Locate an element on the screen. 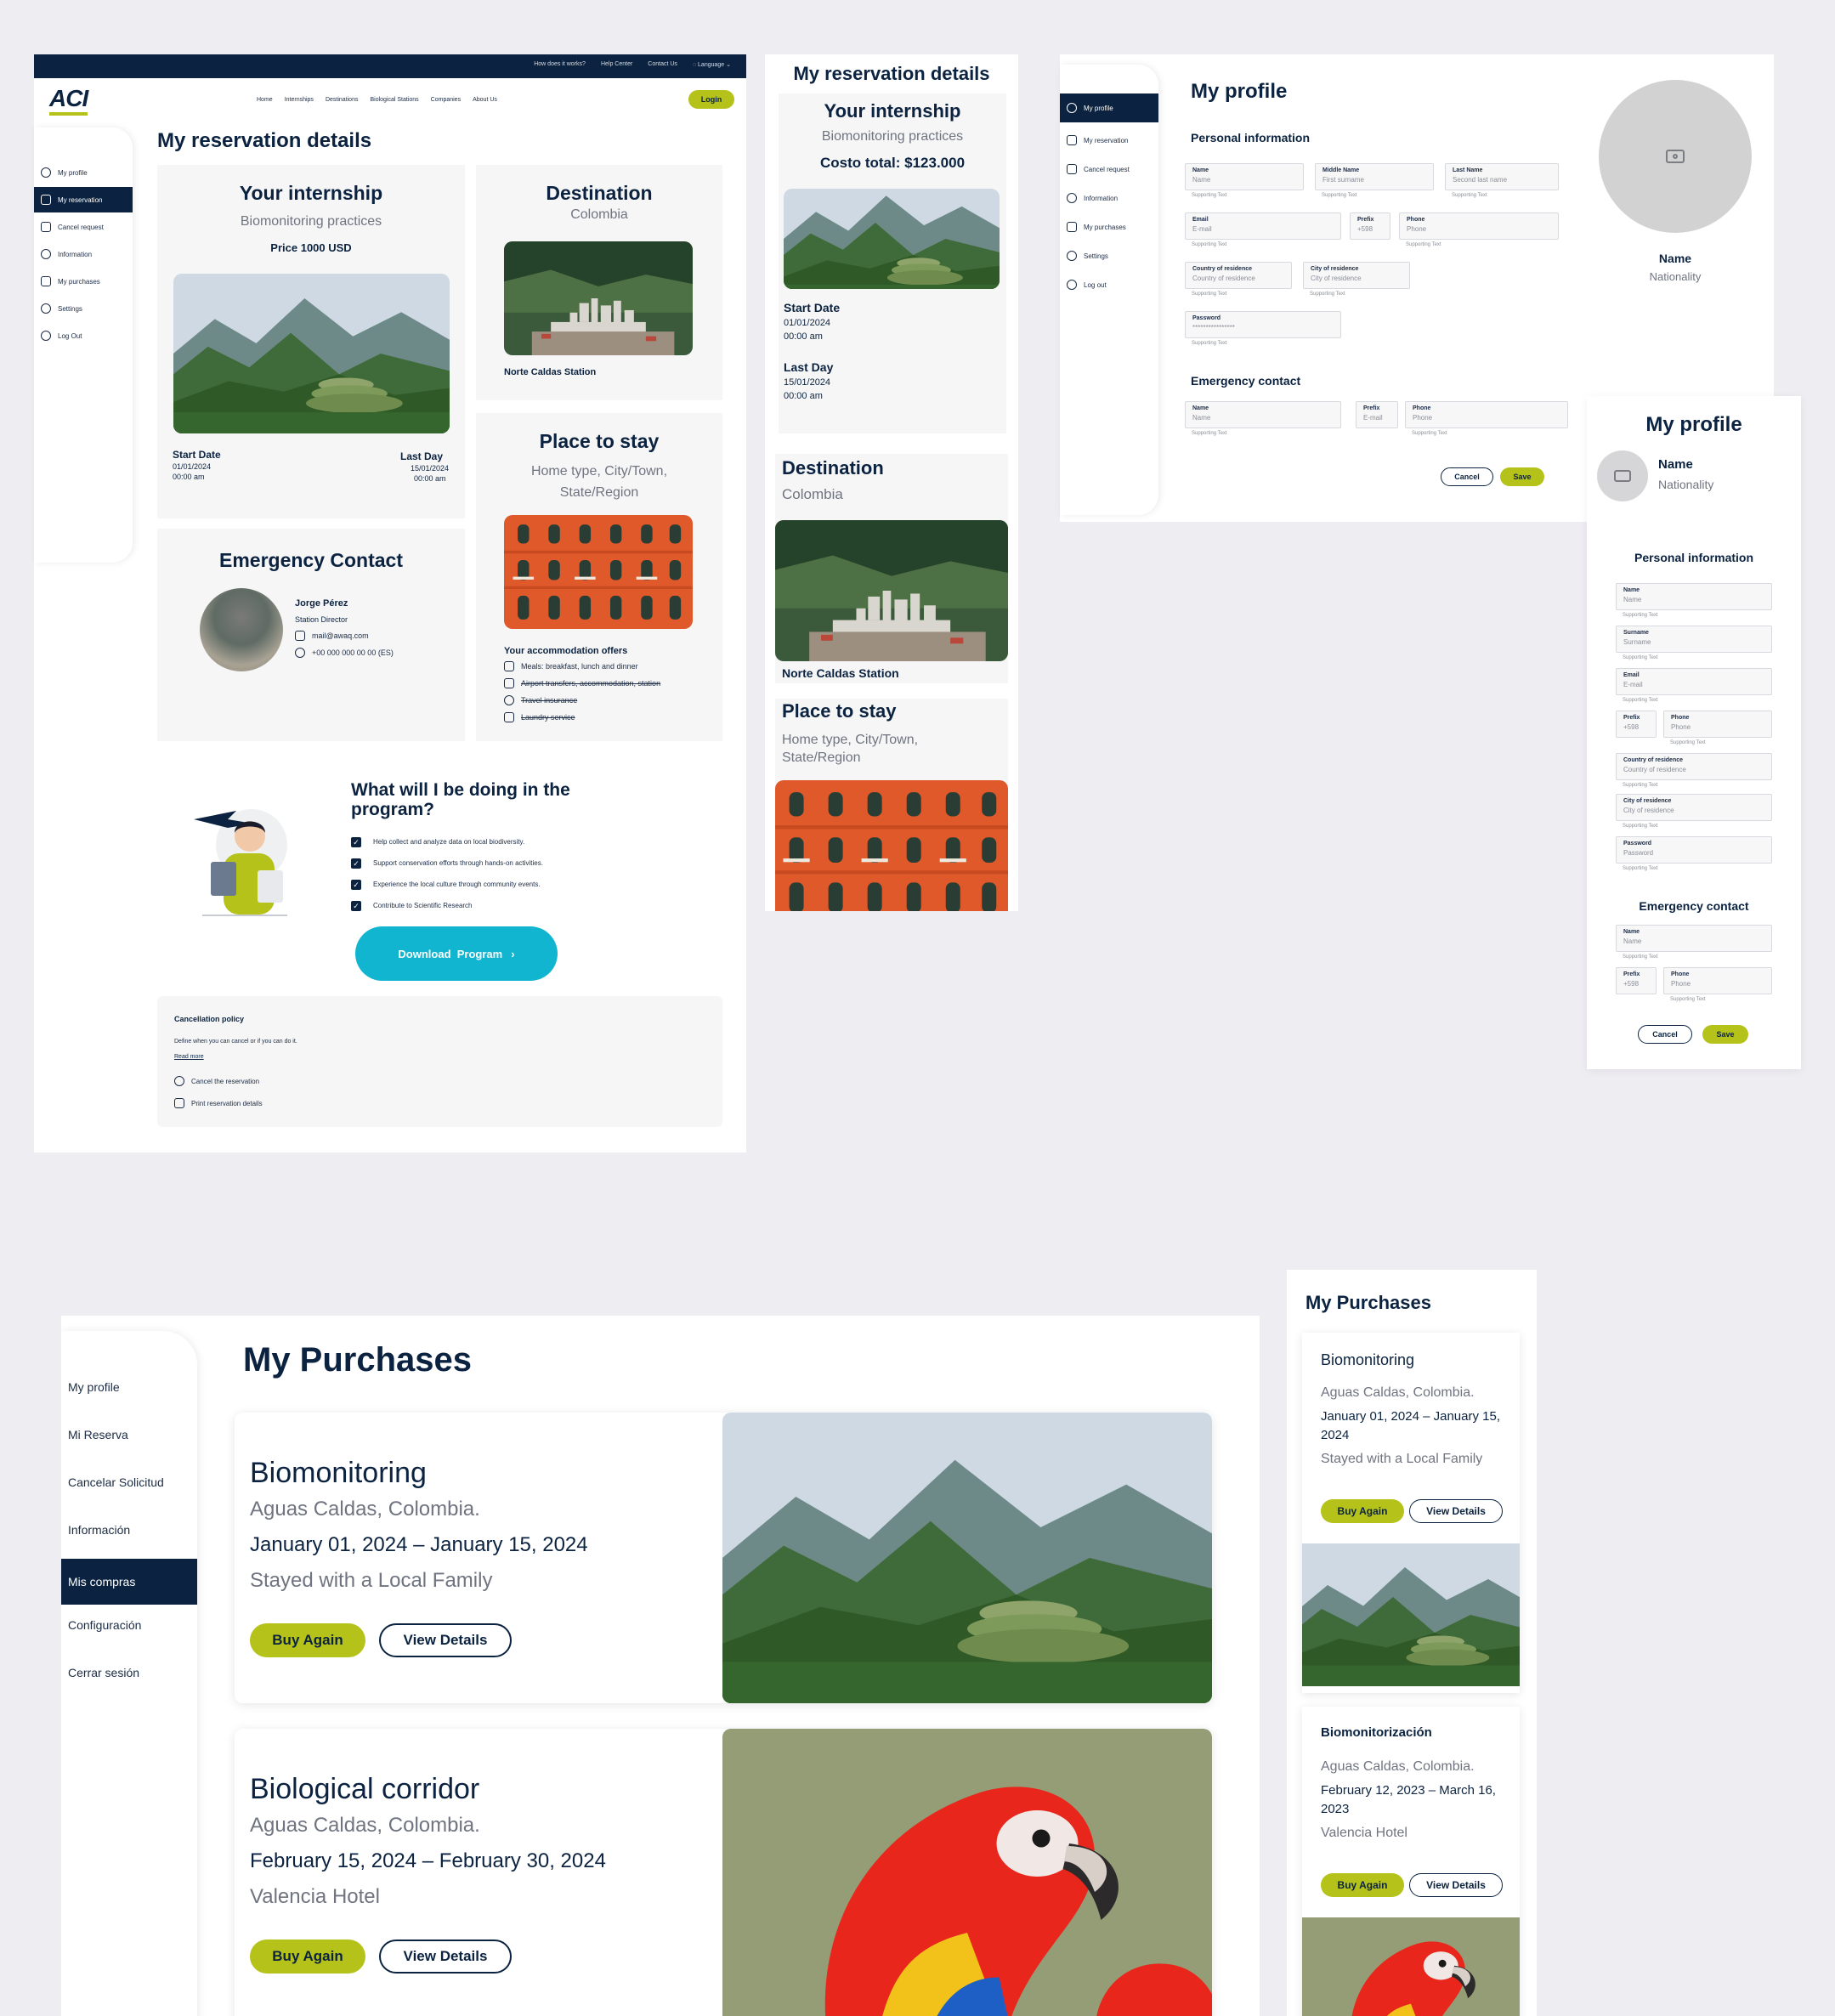  purchases-sidebar-item-mis-compras: Mis compras is located at coordinates (129, 1582).